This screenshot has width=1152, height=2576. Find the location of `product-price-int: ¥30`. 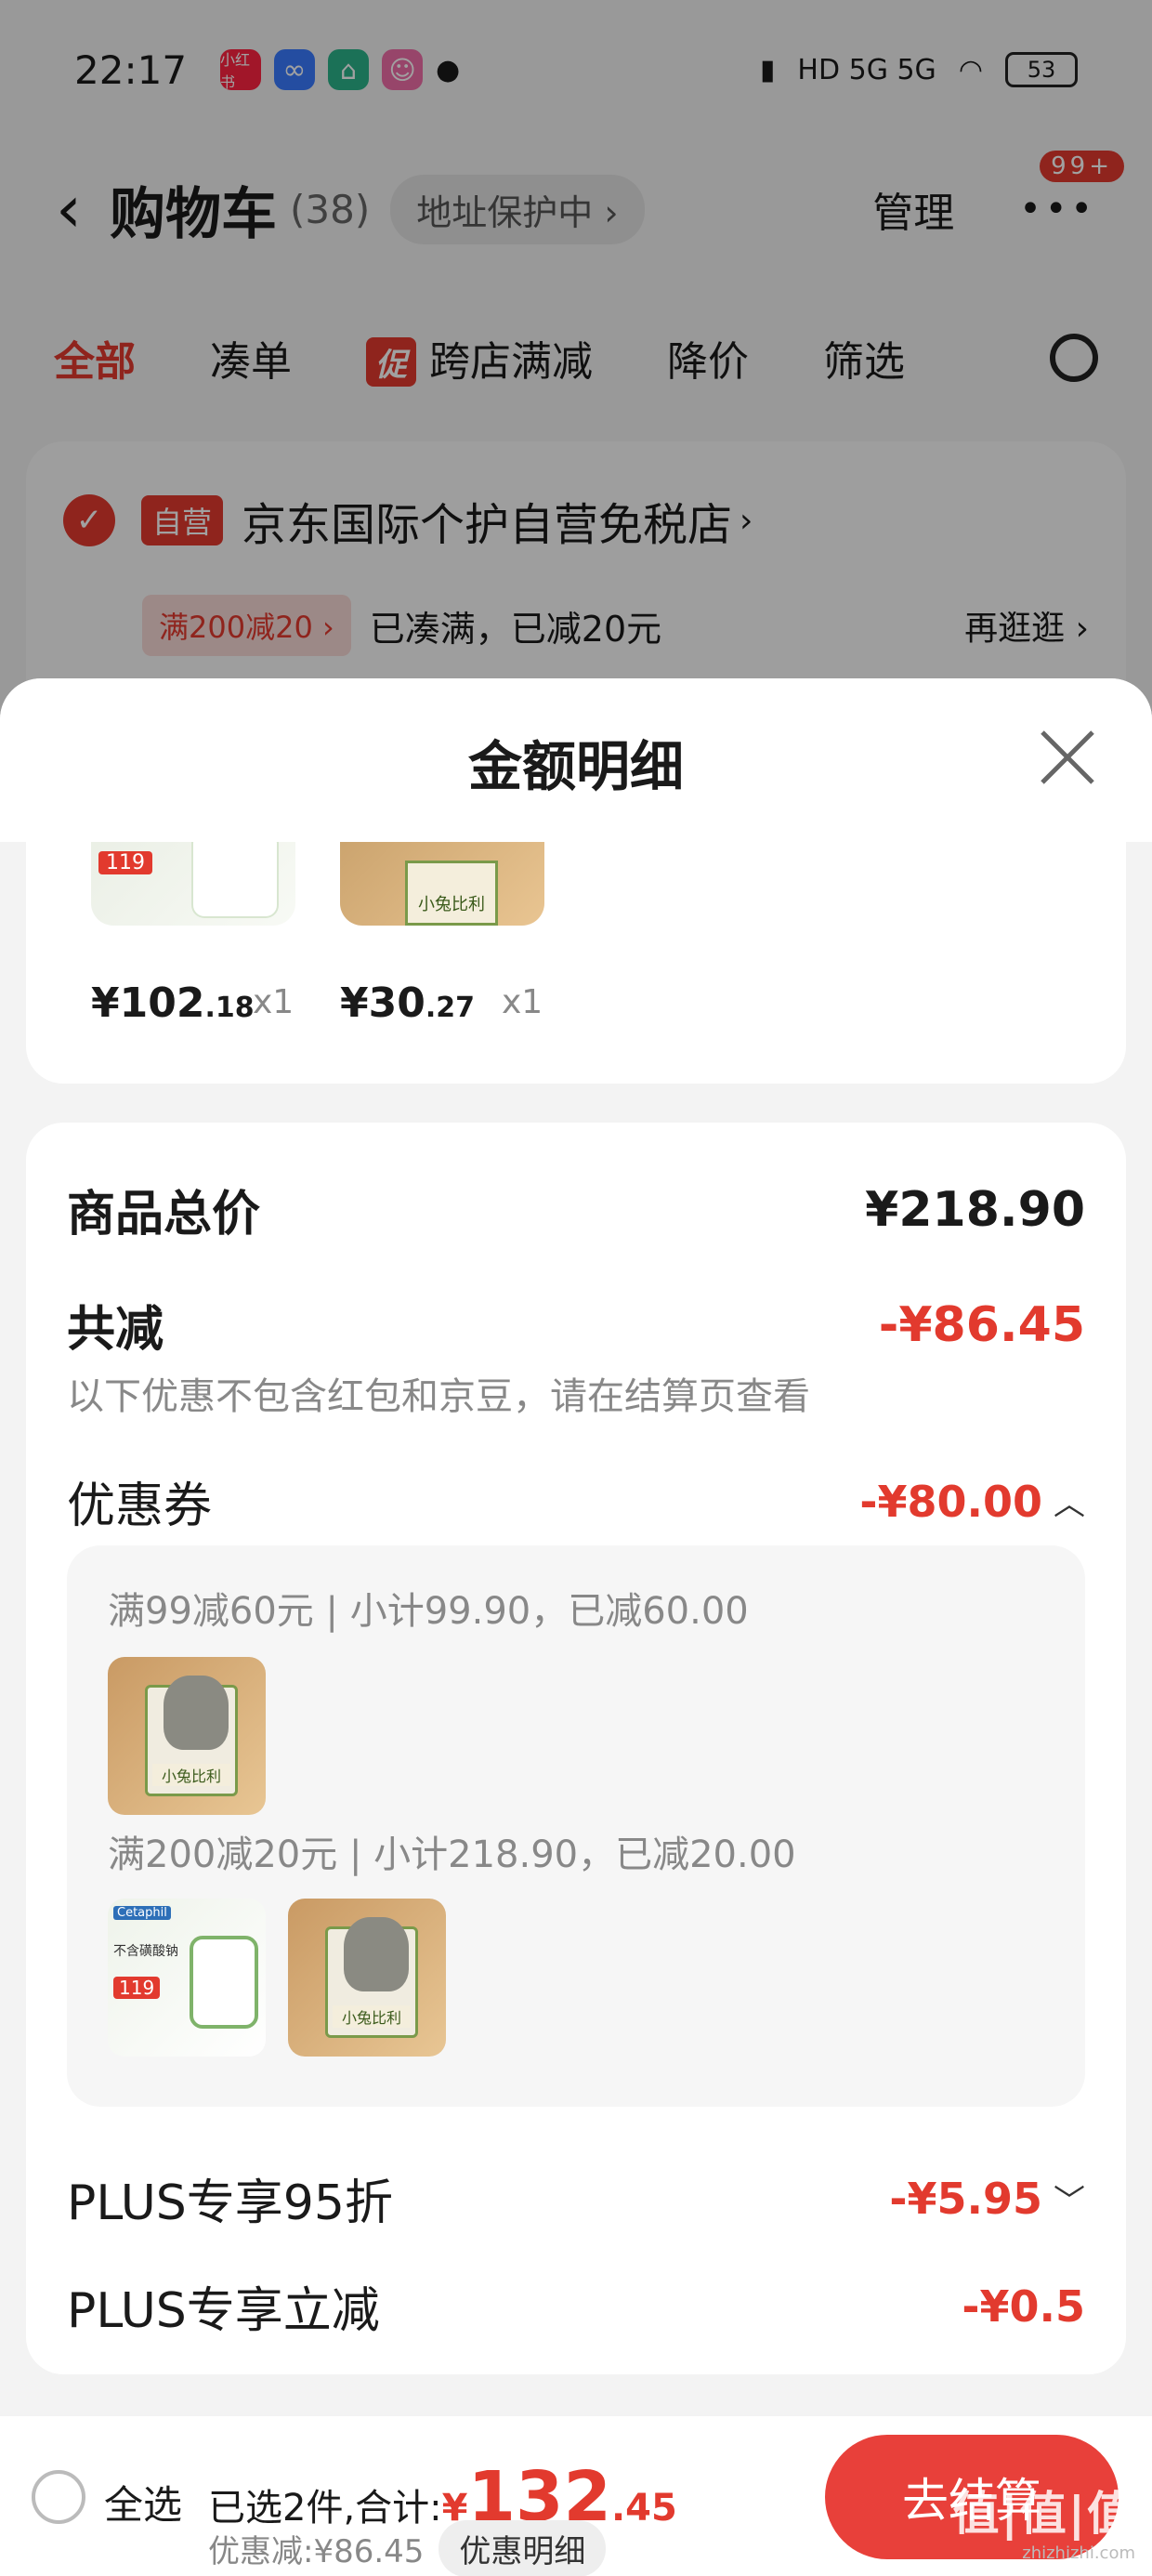

product-price-int: ¥30 is located at coordinates (382, 1003).